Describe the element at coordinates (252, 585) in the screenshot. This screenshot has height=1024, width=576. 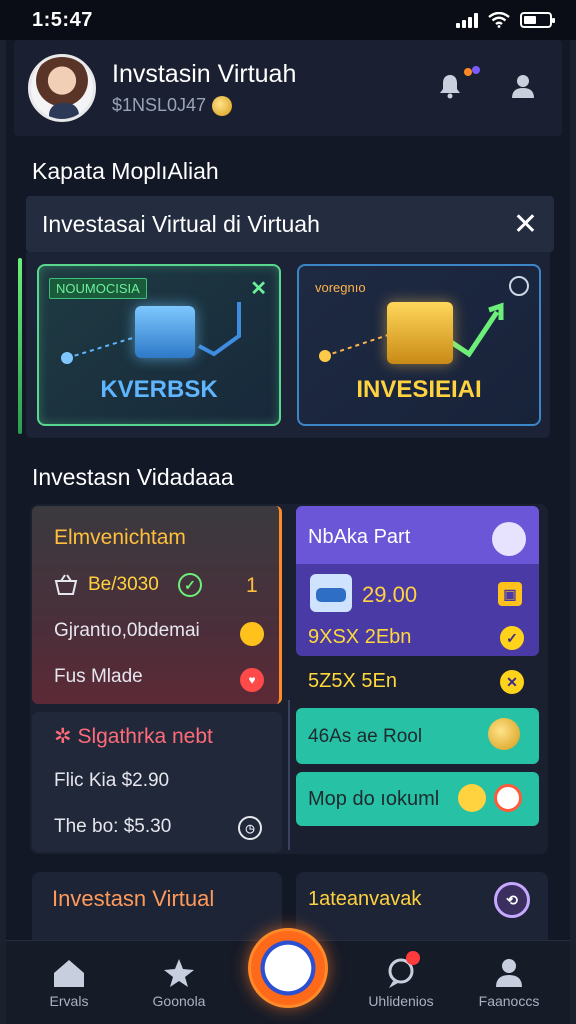
I see `tile-portfolio-row1-value: 1` at that location.